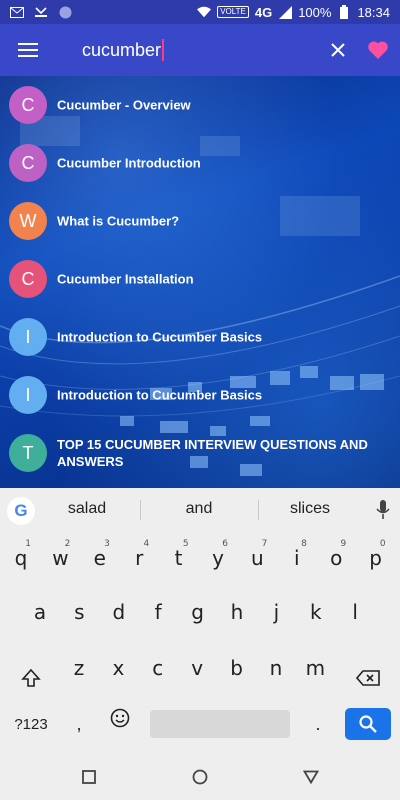 The height and width of the screenshot is (800, 400). I want to click on status-bar: VOLTE 4G 100% 18:34, so click(200, 12).